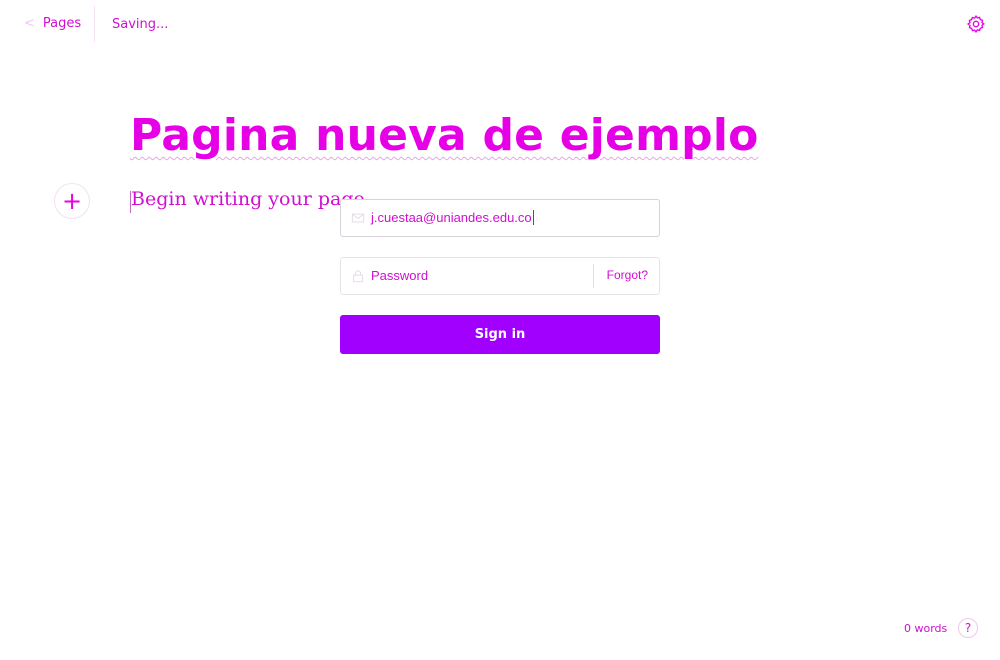 This screenshot has width=1000, height=660. What do you see at coordinates (593, 276) in the screenshot?
I see `field-divider` at bounding box center [593, 276].